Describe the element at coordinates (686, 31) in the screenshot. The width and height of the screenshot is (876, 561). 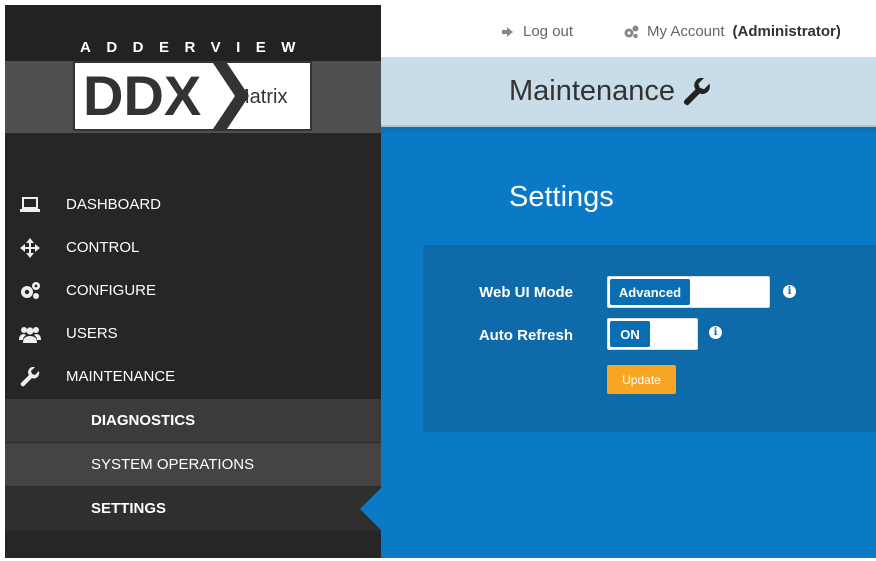
I see `account-label: My Account` at that location.